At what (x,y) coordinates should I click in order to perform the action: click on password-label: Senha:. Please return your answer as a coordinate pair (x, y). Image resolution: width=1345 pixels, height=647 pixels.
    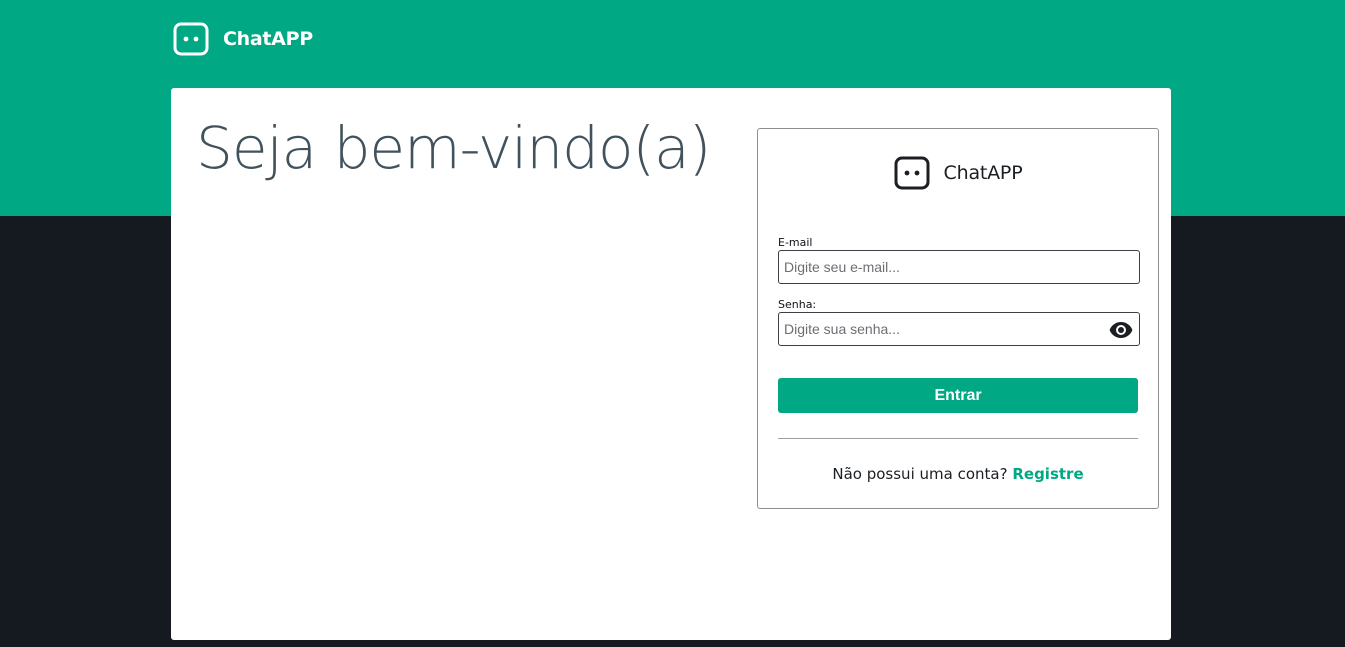
    Looking at the image, I should click on (797, 304).